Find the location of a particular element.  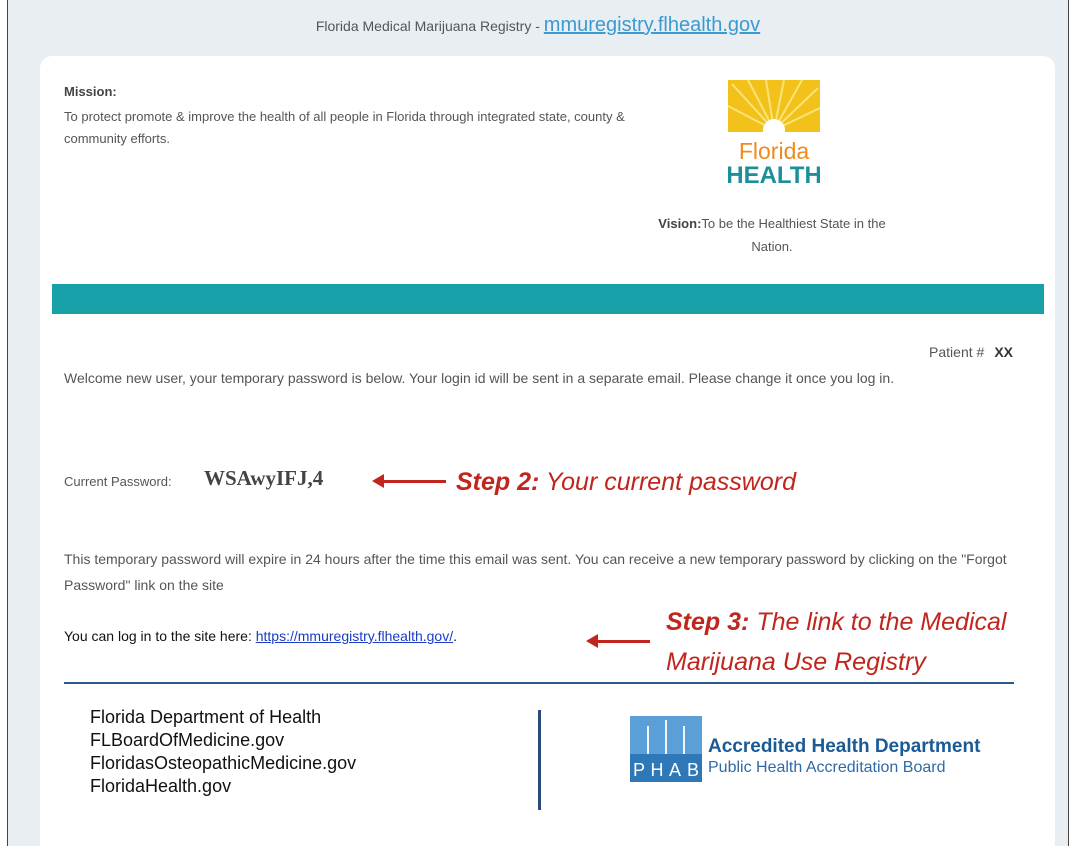

patient-value: XX is located at coordinates (1003, 352).